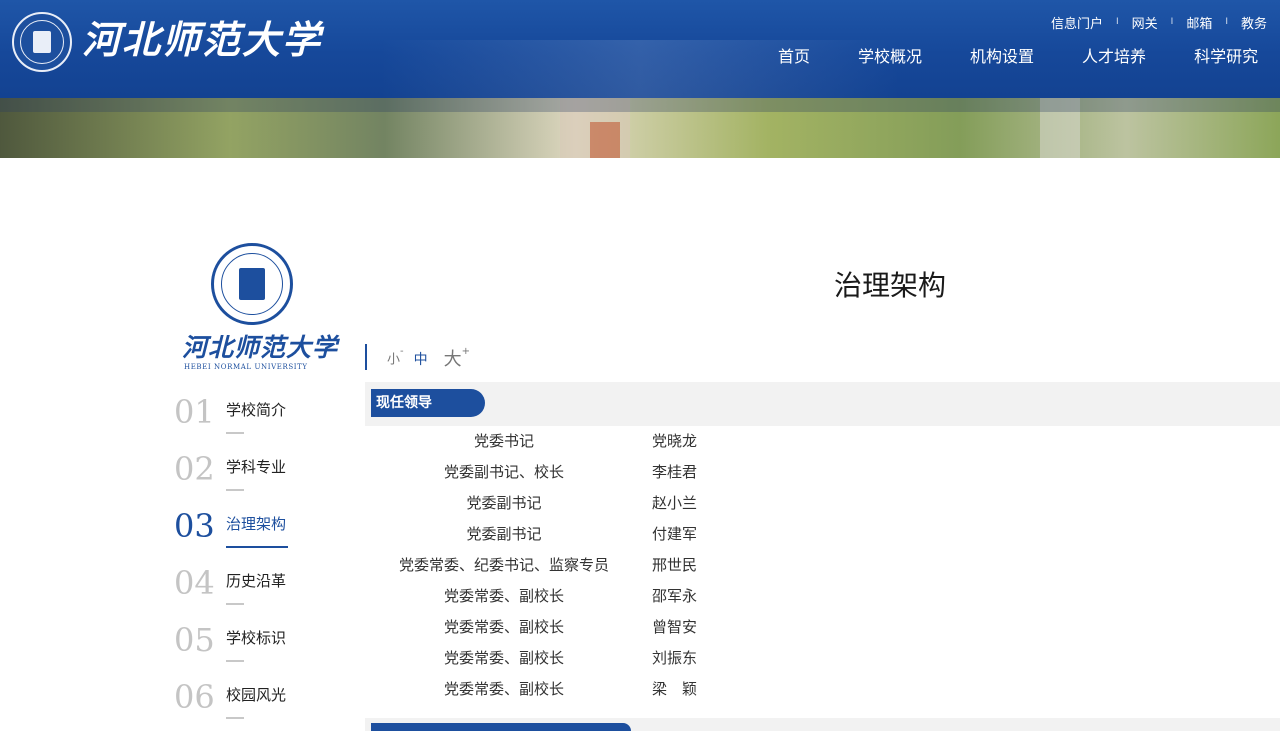  What do you see at coordinates (256, 695) in the screenshot?
I see `sidebar-item-label: 校园风光` at bounding box center [256, 695].